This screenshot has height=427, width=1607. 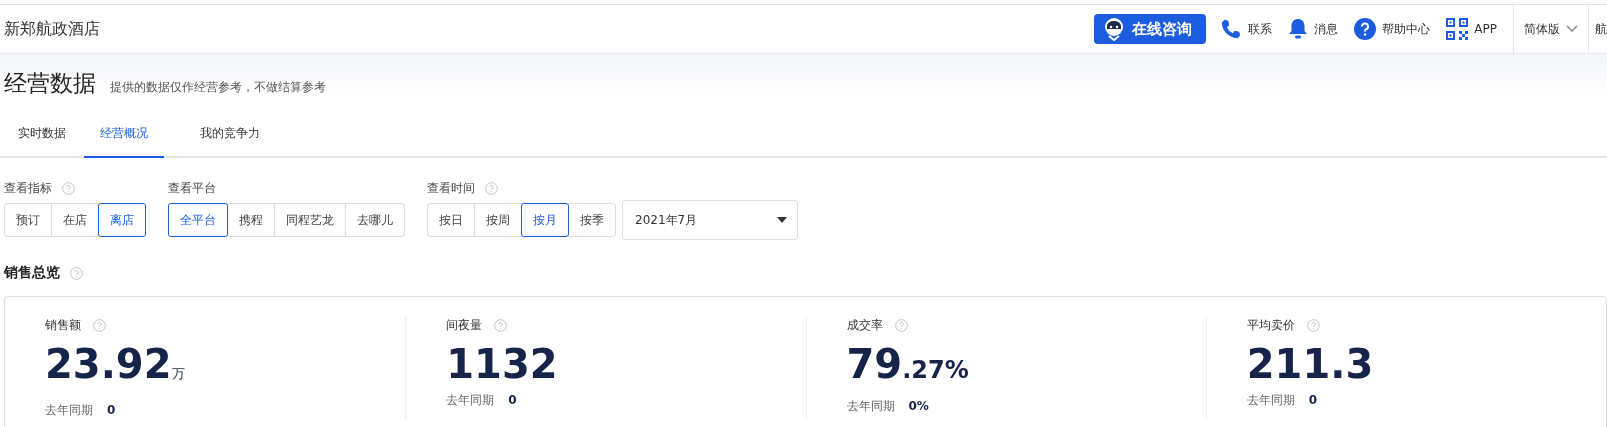 What do you see at coordinates (28, 188) in the screenshot?
I see `filter-label: 查看指标` at bounding box center [28, 188].